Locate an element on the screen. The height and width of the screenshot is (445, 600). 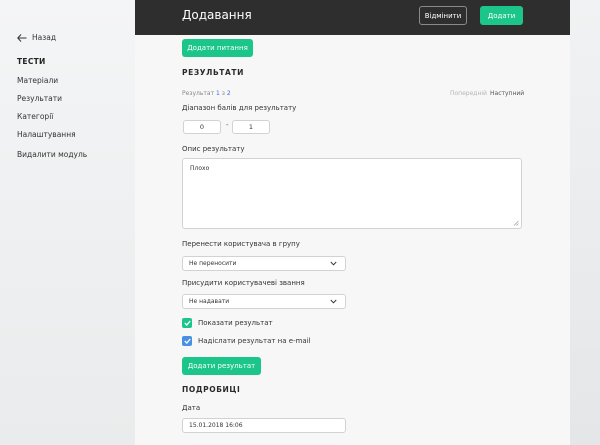
rank-select-value: Не надавати is located at coordinates (209, 301).